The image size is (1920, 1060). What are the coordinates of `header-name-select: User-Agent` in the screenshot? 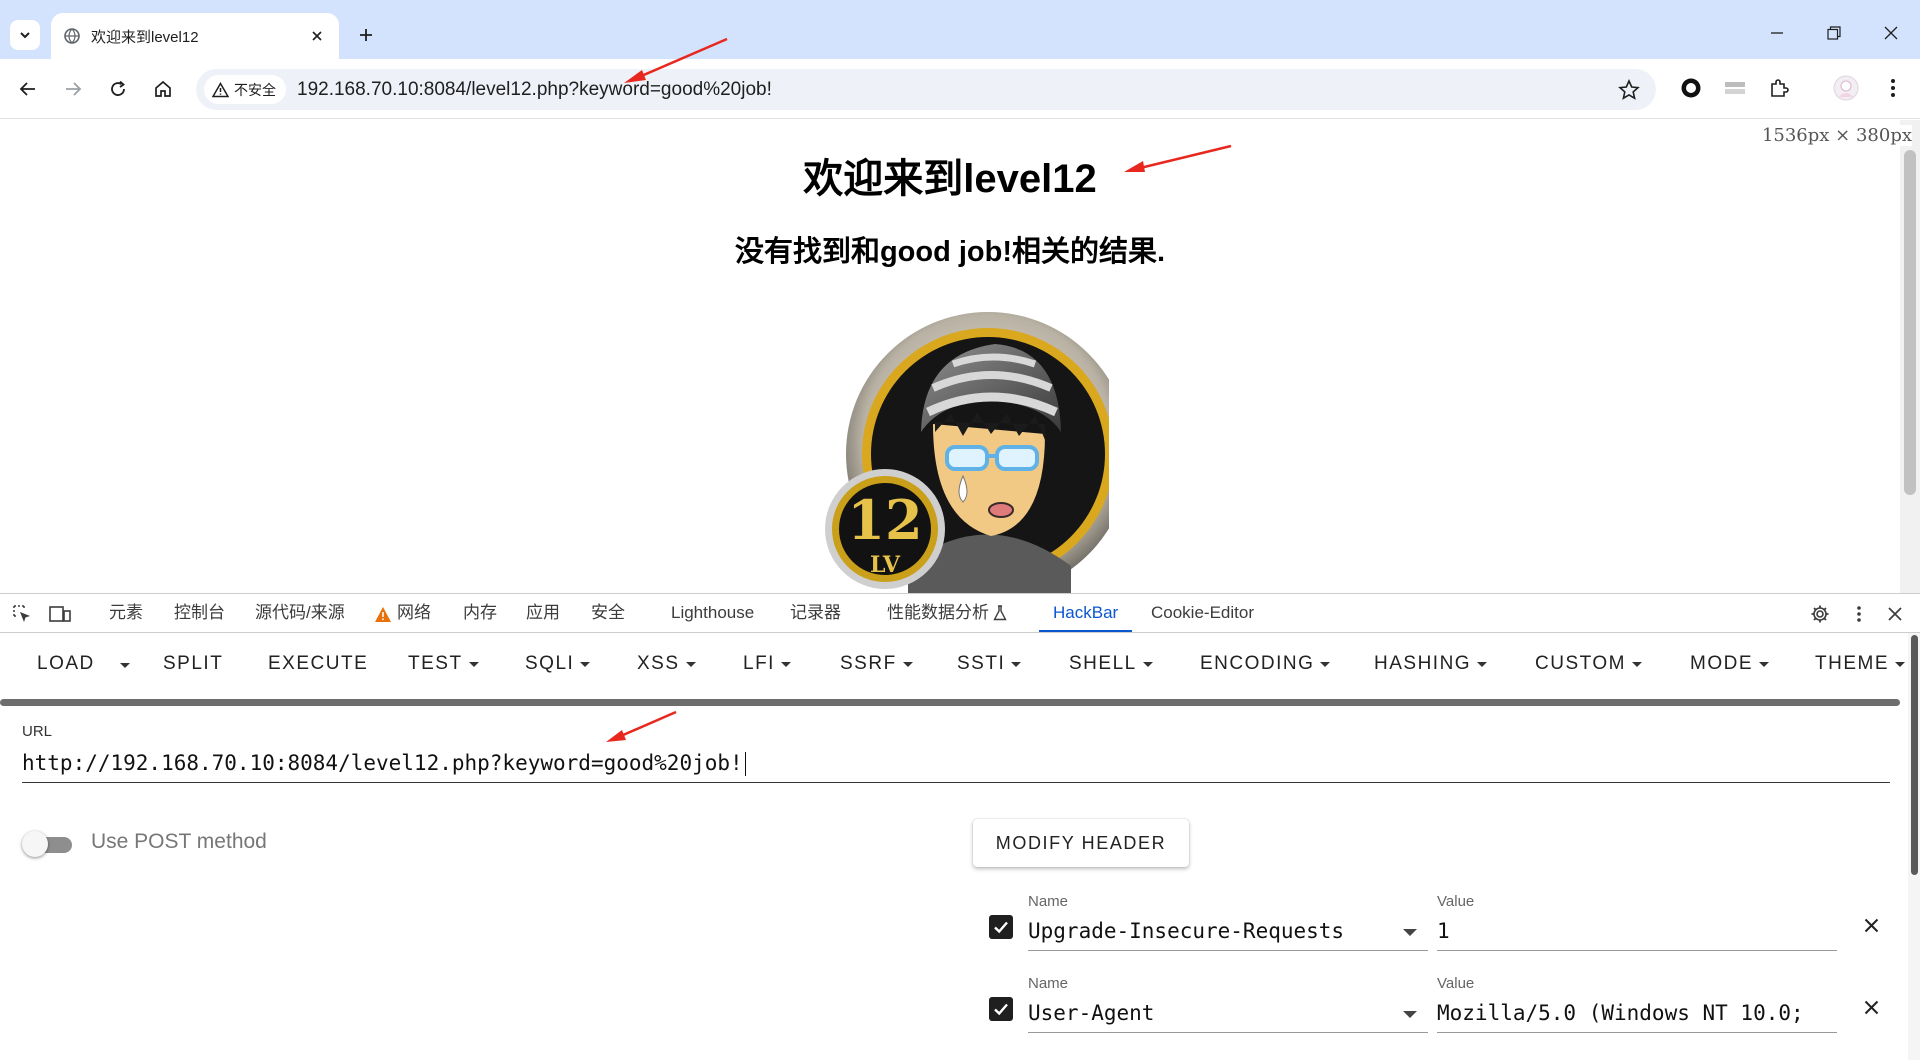 It's located at (1228, 1014).